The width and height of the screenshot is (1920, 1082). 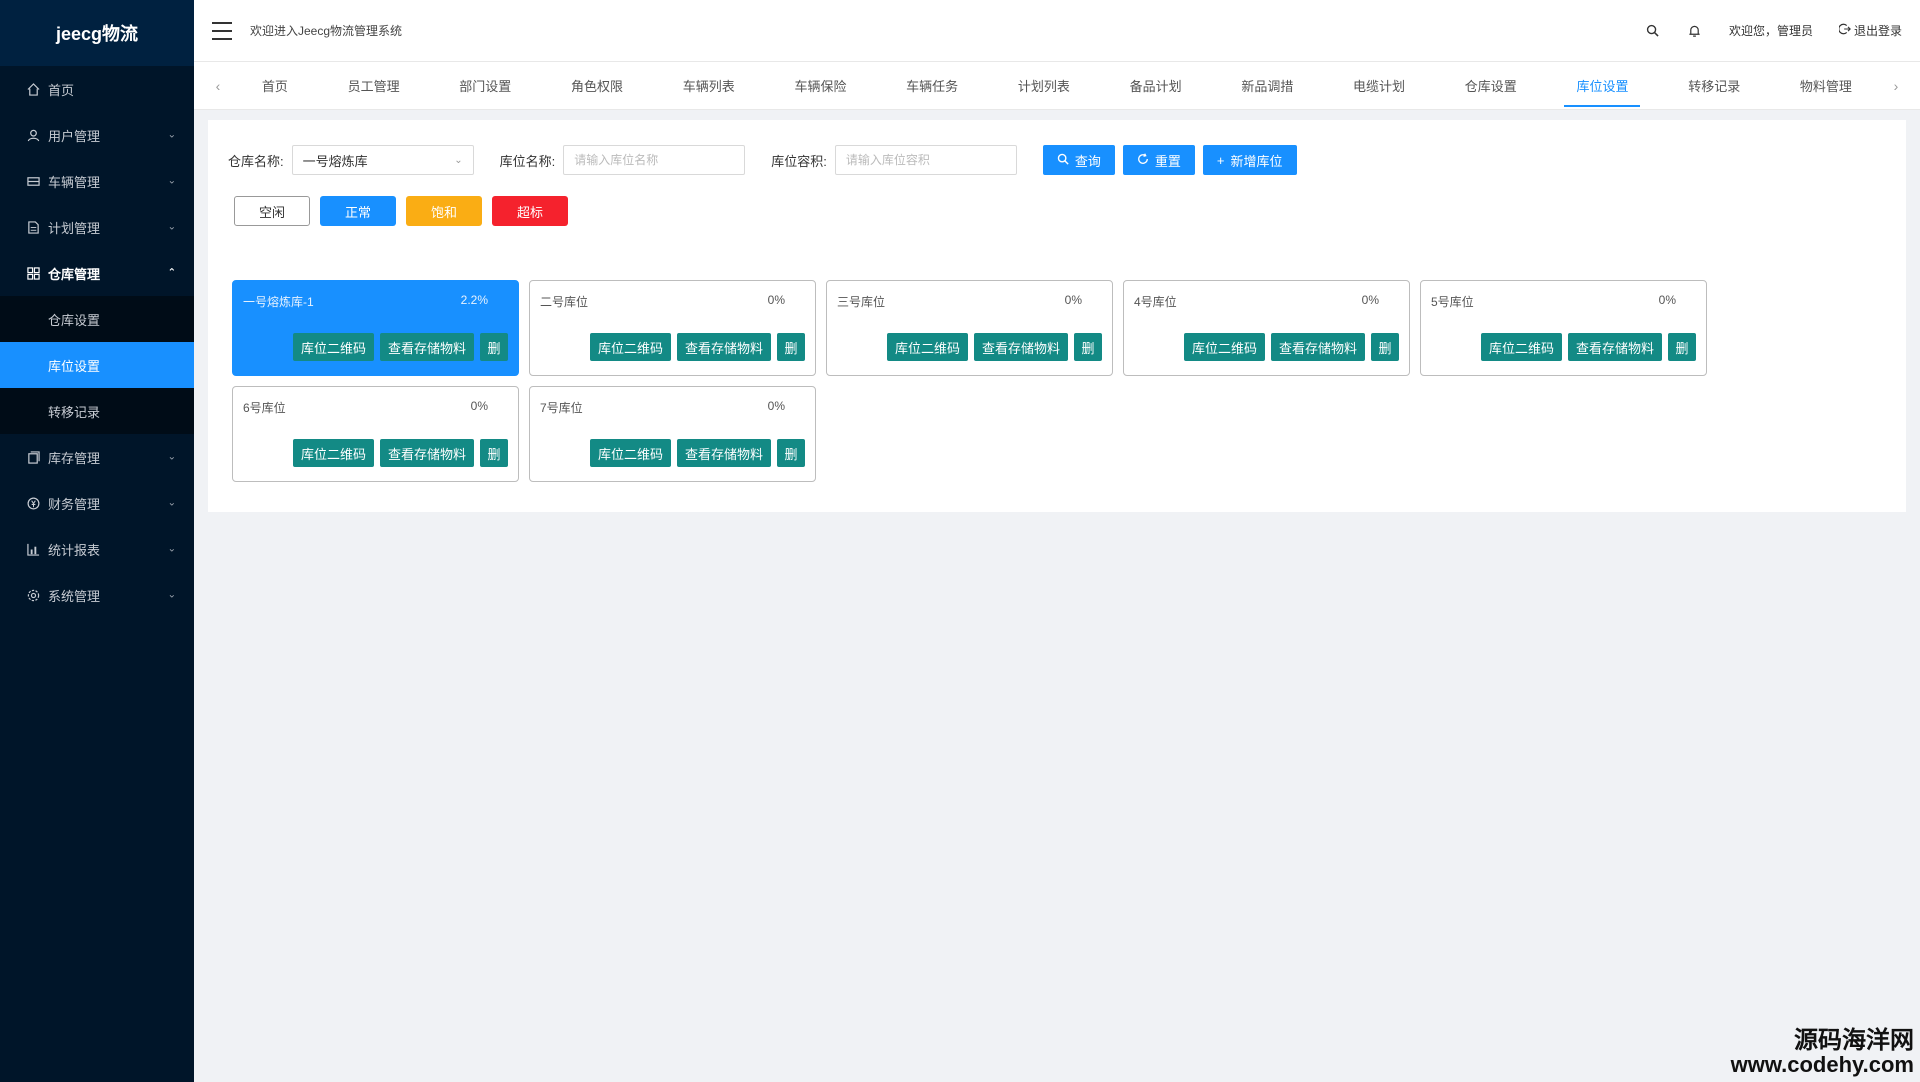 What do you see at coordinates (672, 328) in the screenshot?
I see `location-card: 二号库位 0% 库位二维码 查看存储物料 删` at bounding box center [672, 328].